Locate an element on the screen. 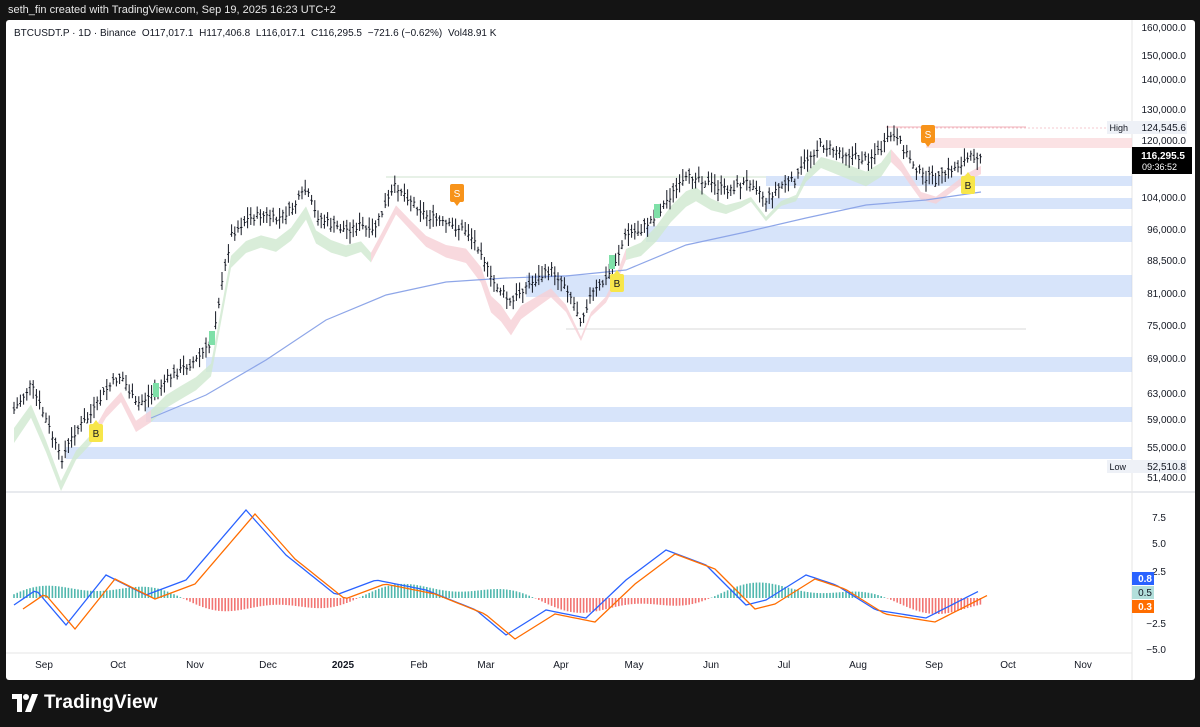 This screenshot has height=727, width=1200. footer-bar is located at coordinates (600, 705).